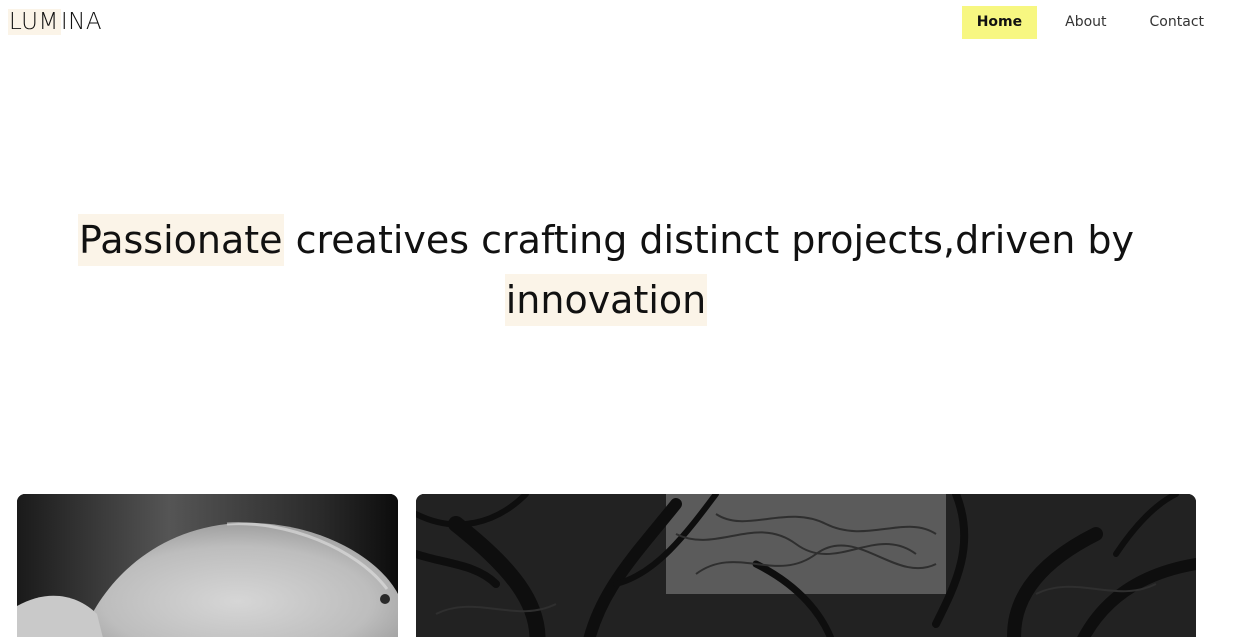  What do you see at coordinates (999, 22) in the screenshot?
I see `nav-home: Home` at bounding box center [999, 22].